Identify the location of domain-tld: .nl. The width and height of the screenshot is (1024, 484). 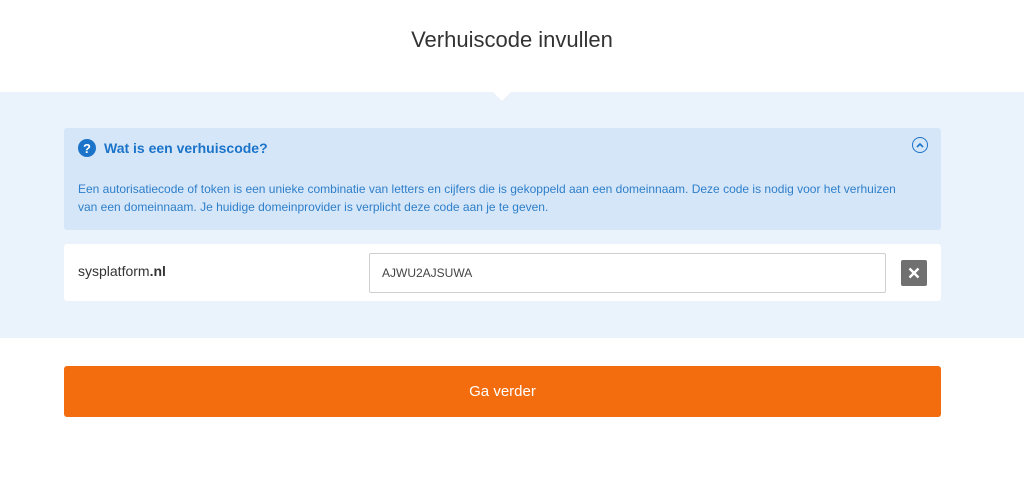
(157, 271).